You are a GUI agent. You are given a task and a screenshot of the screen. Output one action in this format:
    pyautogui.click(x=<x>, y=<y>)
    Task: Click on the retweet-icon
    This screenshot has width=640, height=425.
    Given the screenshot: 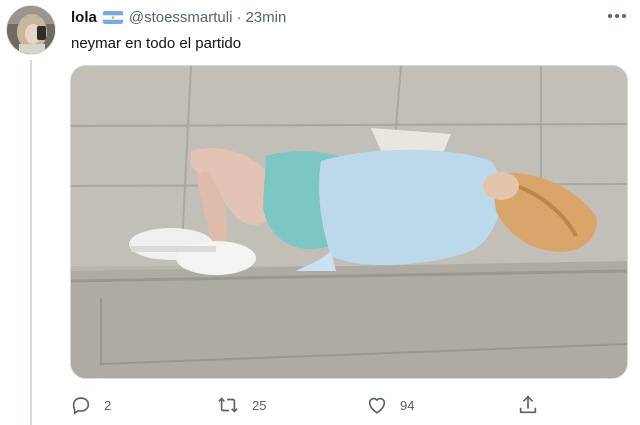 What is the action you would take?
    pyautogui.click(x=228, y=405)
    